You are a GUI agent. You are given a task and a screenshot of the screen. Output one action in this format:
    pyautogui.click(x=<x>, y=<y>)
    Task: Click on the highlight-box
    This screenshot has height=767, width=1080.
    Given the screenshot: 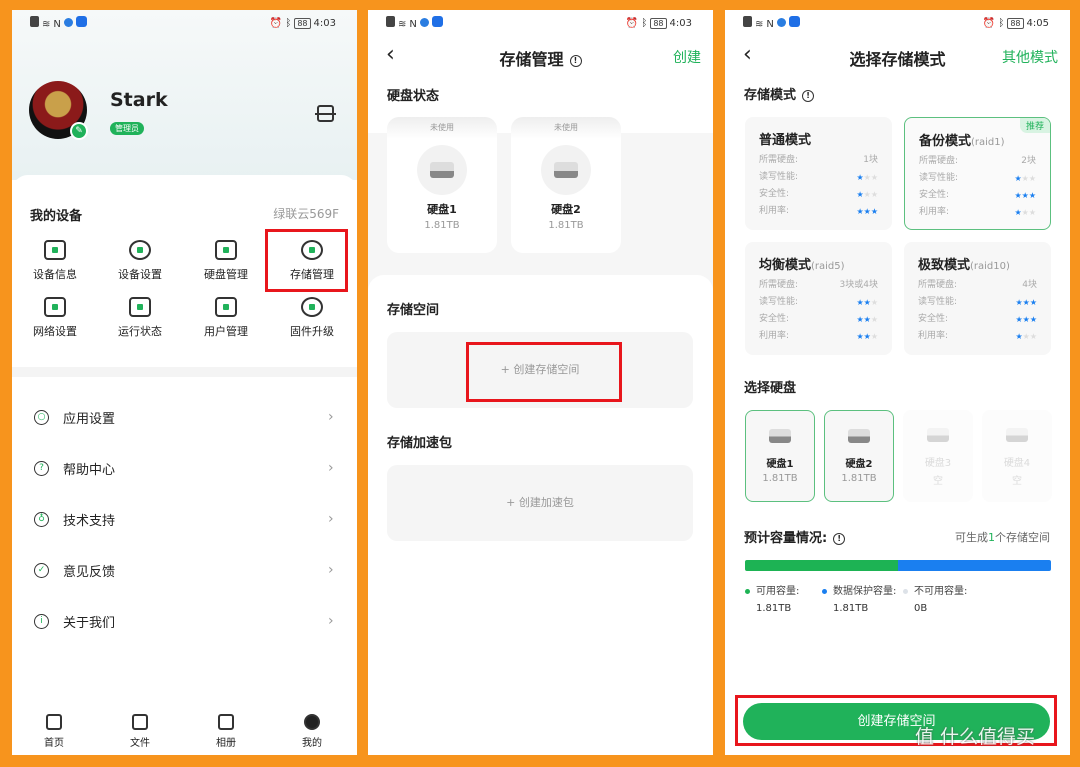 What is the action you would take?
    pyautogui.click(x=544, y=372)
    